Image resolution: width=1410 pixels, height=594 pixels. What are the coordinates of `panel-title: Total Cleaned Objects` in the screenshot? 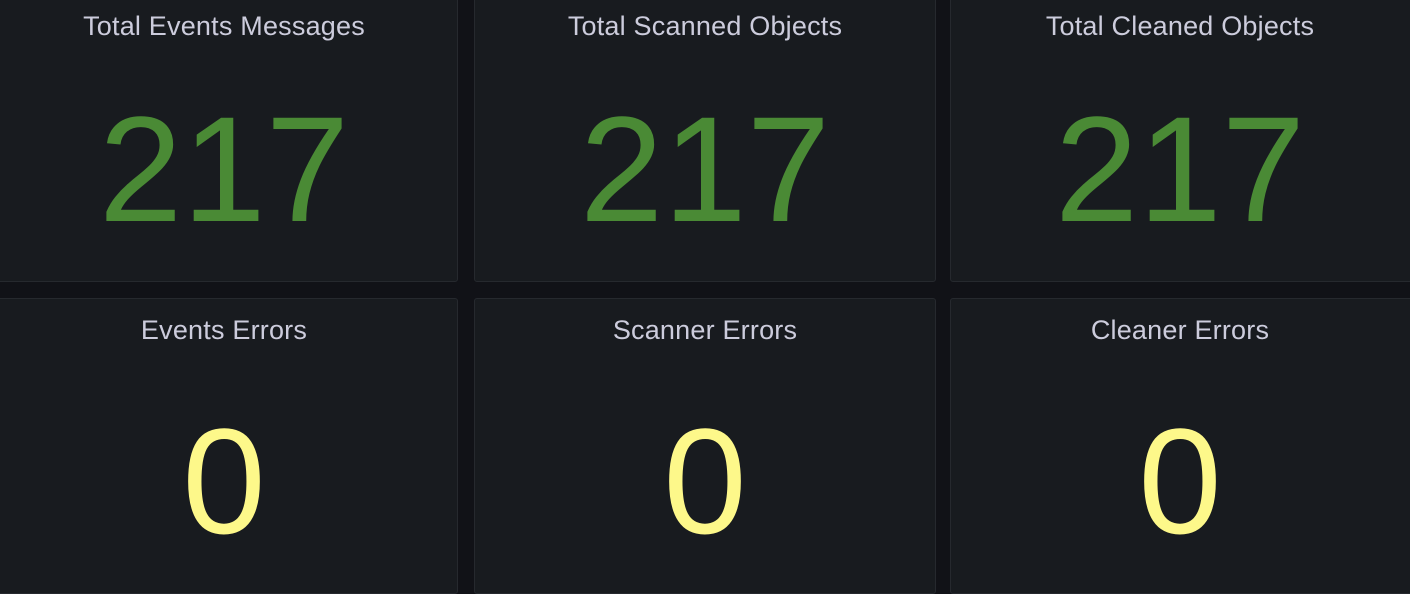 It's located at (1180, 26).